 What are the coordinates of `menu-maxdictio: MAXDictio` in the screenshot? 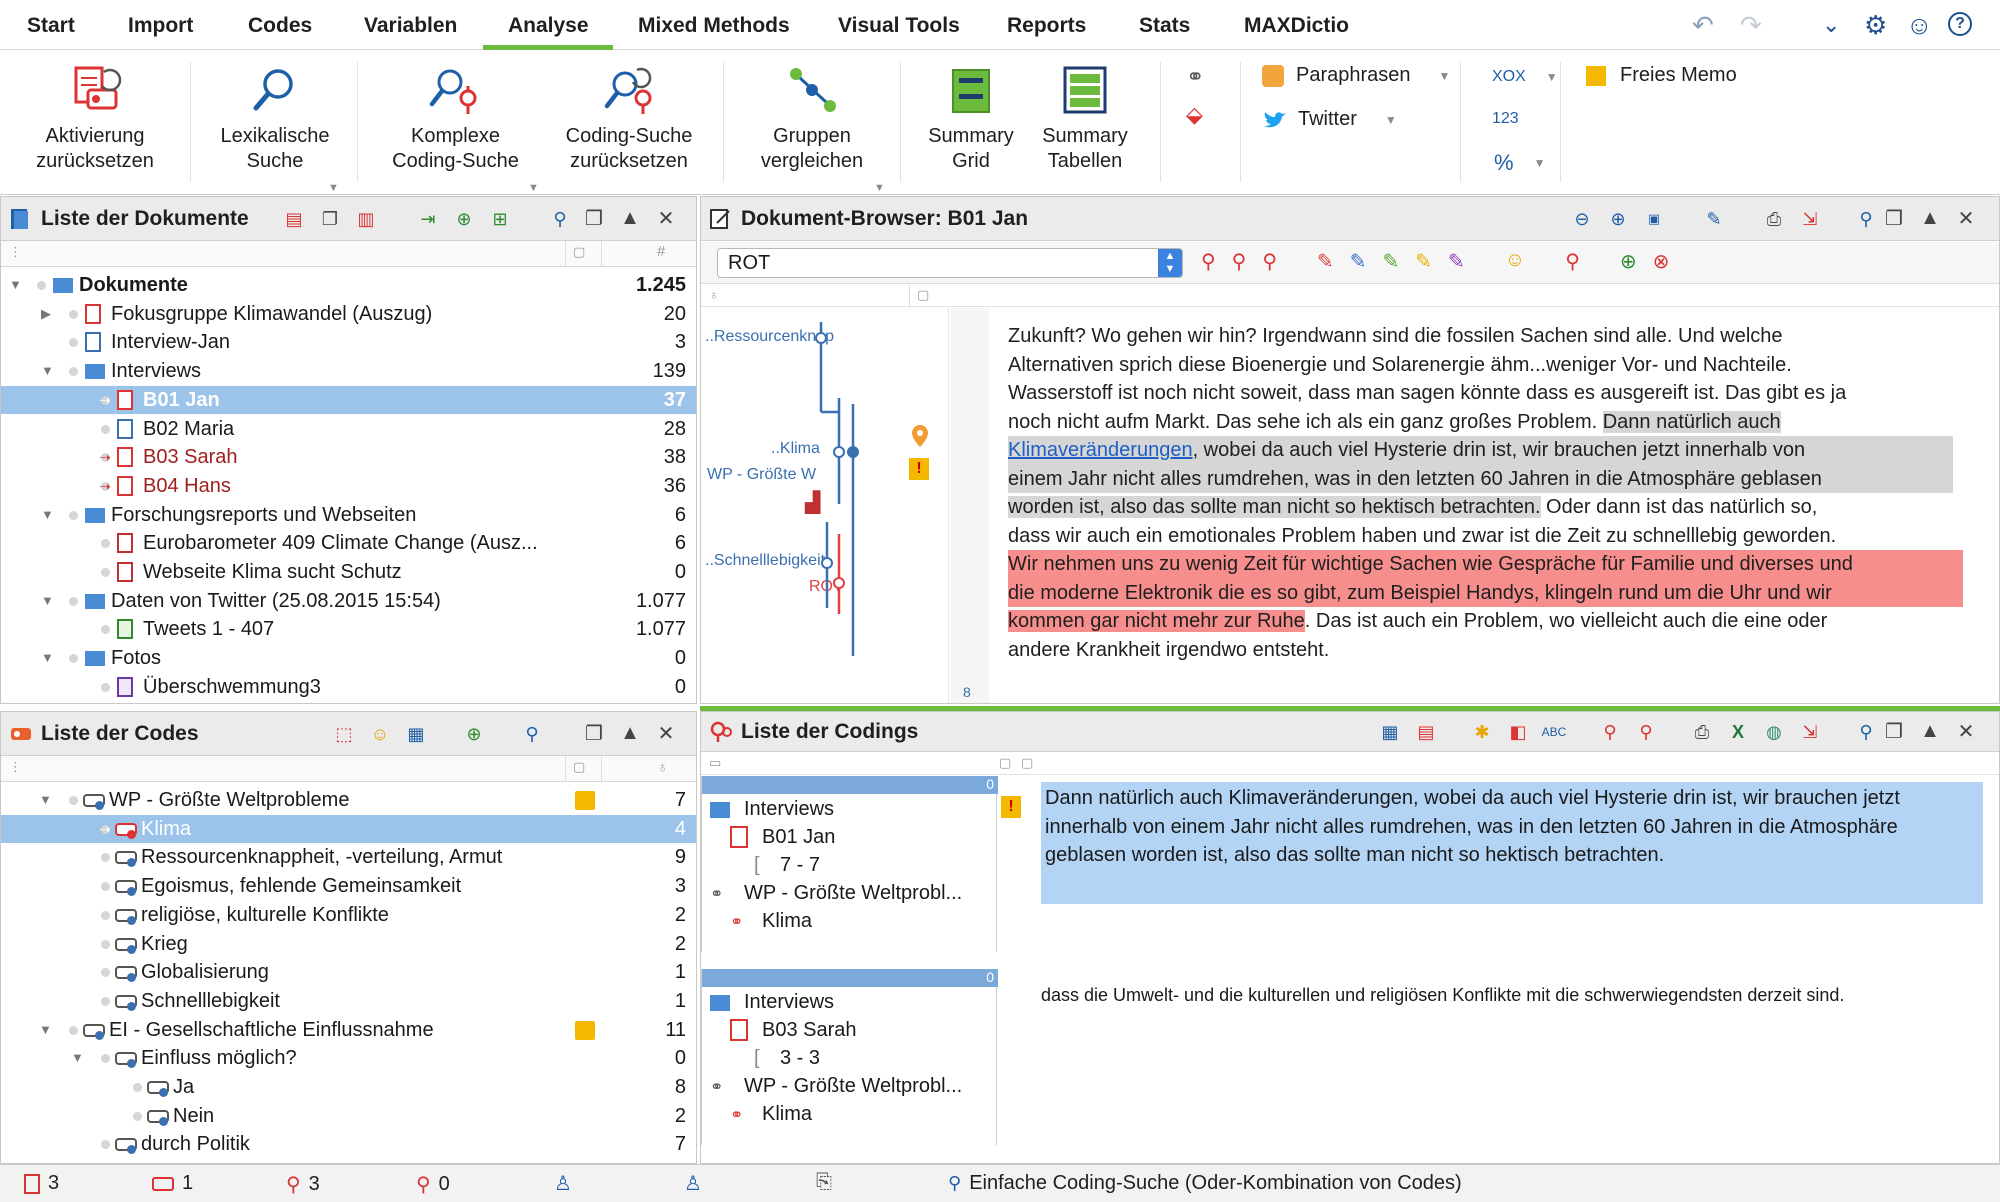 It's located at (1296, 26).